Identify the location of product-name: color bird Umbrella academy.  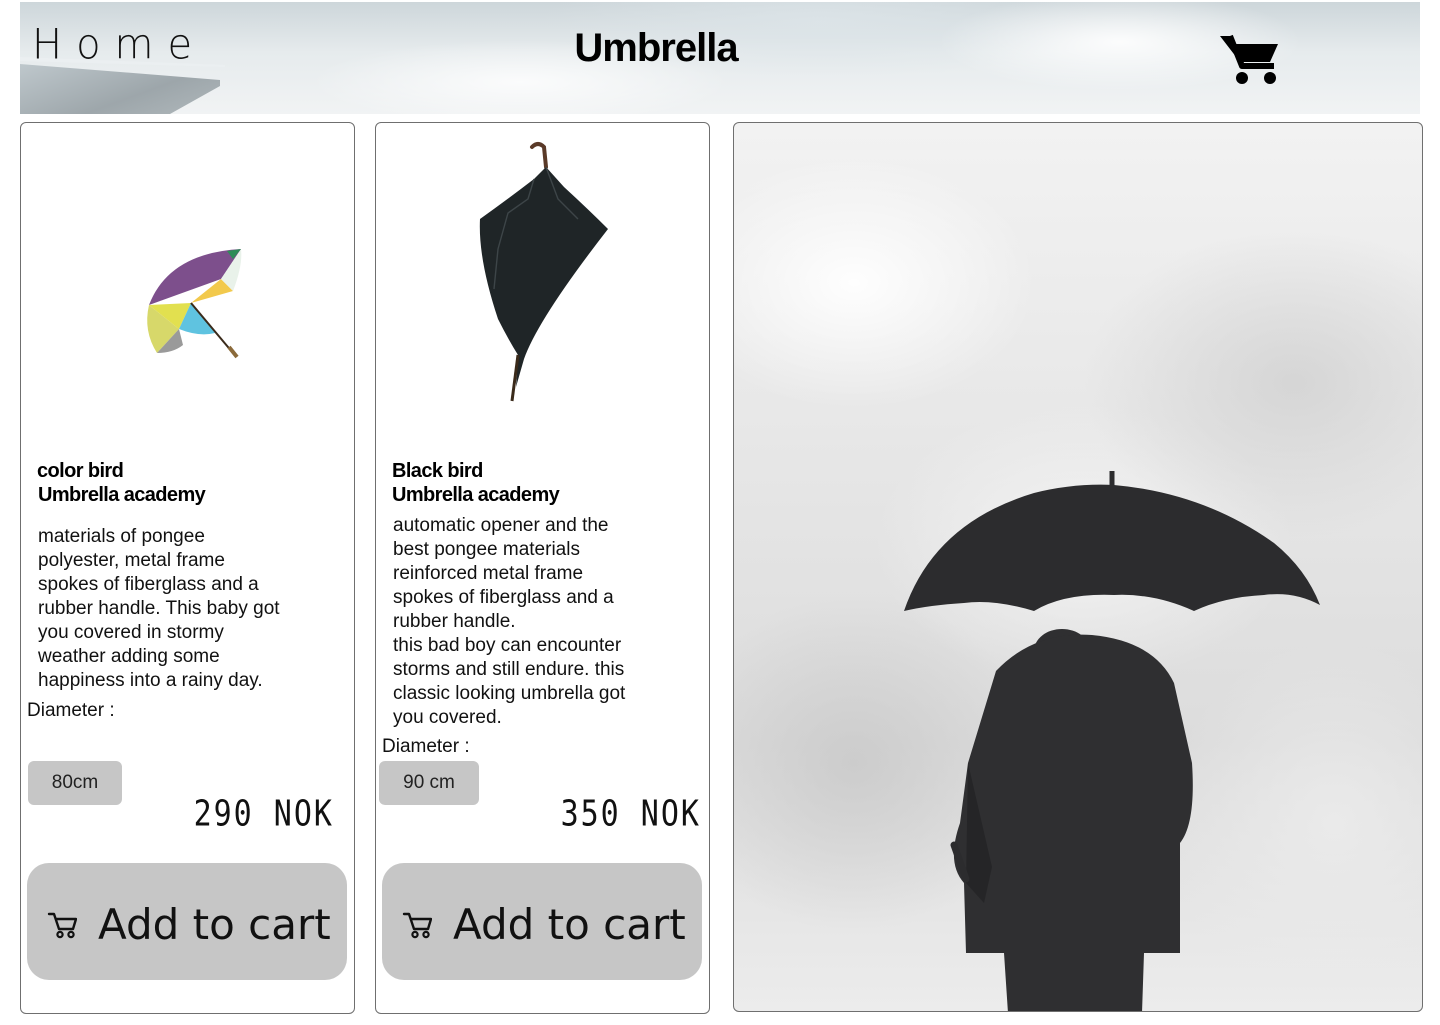
(121, 483).